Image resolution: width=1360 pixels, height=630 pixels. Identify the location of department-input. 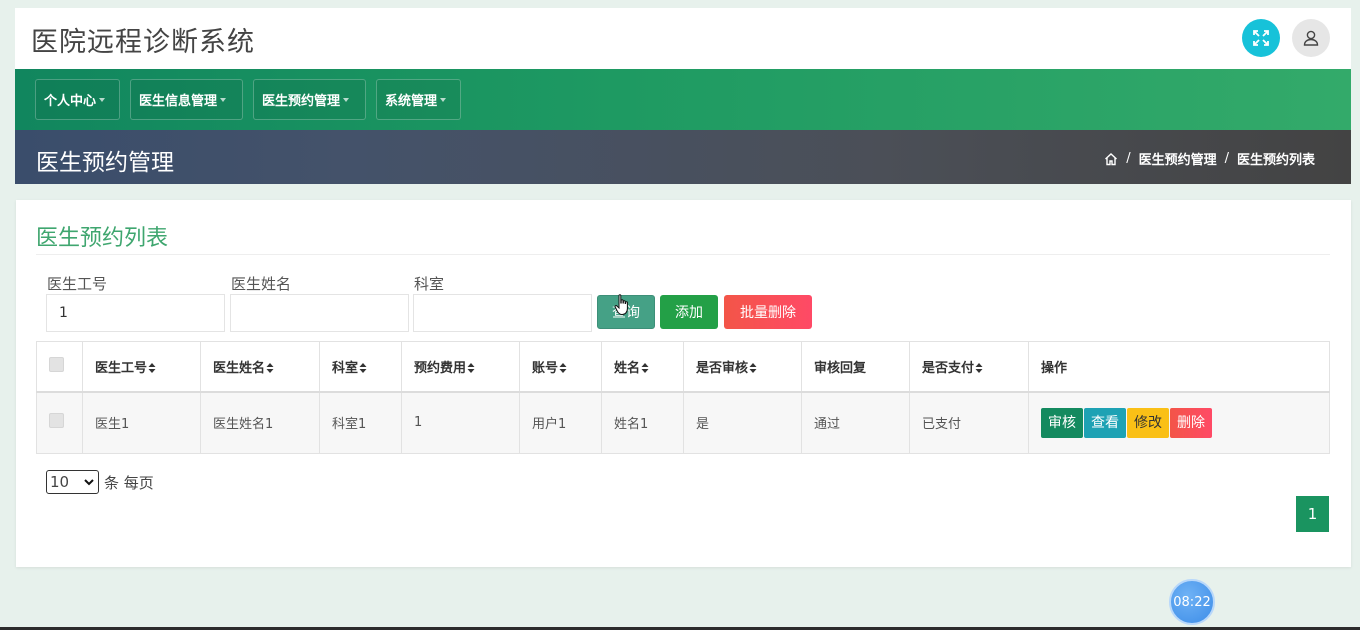
(502, 313).